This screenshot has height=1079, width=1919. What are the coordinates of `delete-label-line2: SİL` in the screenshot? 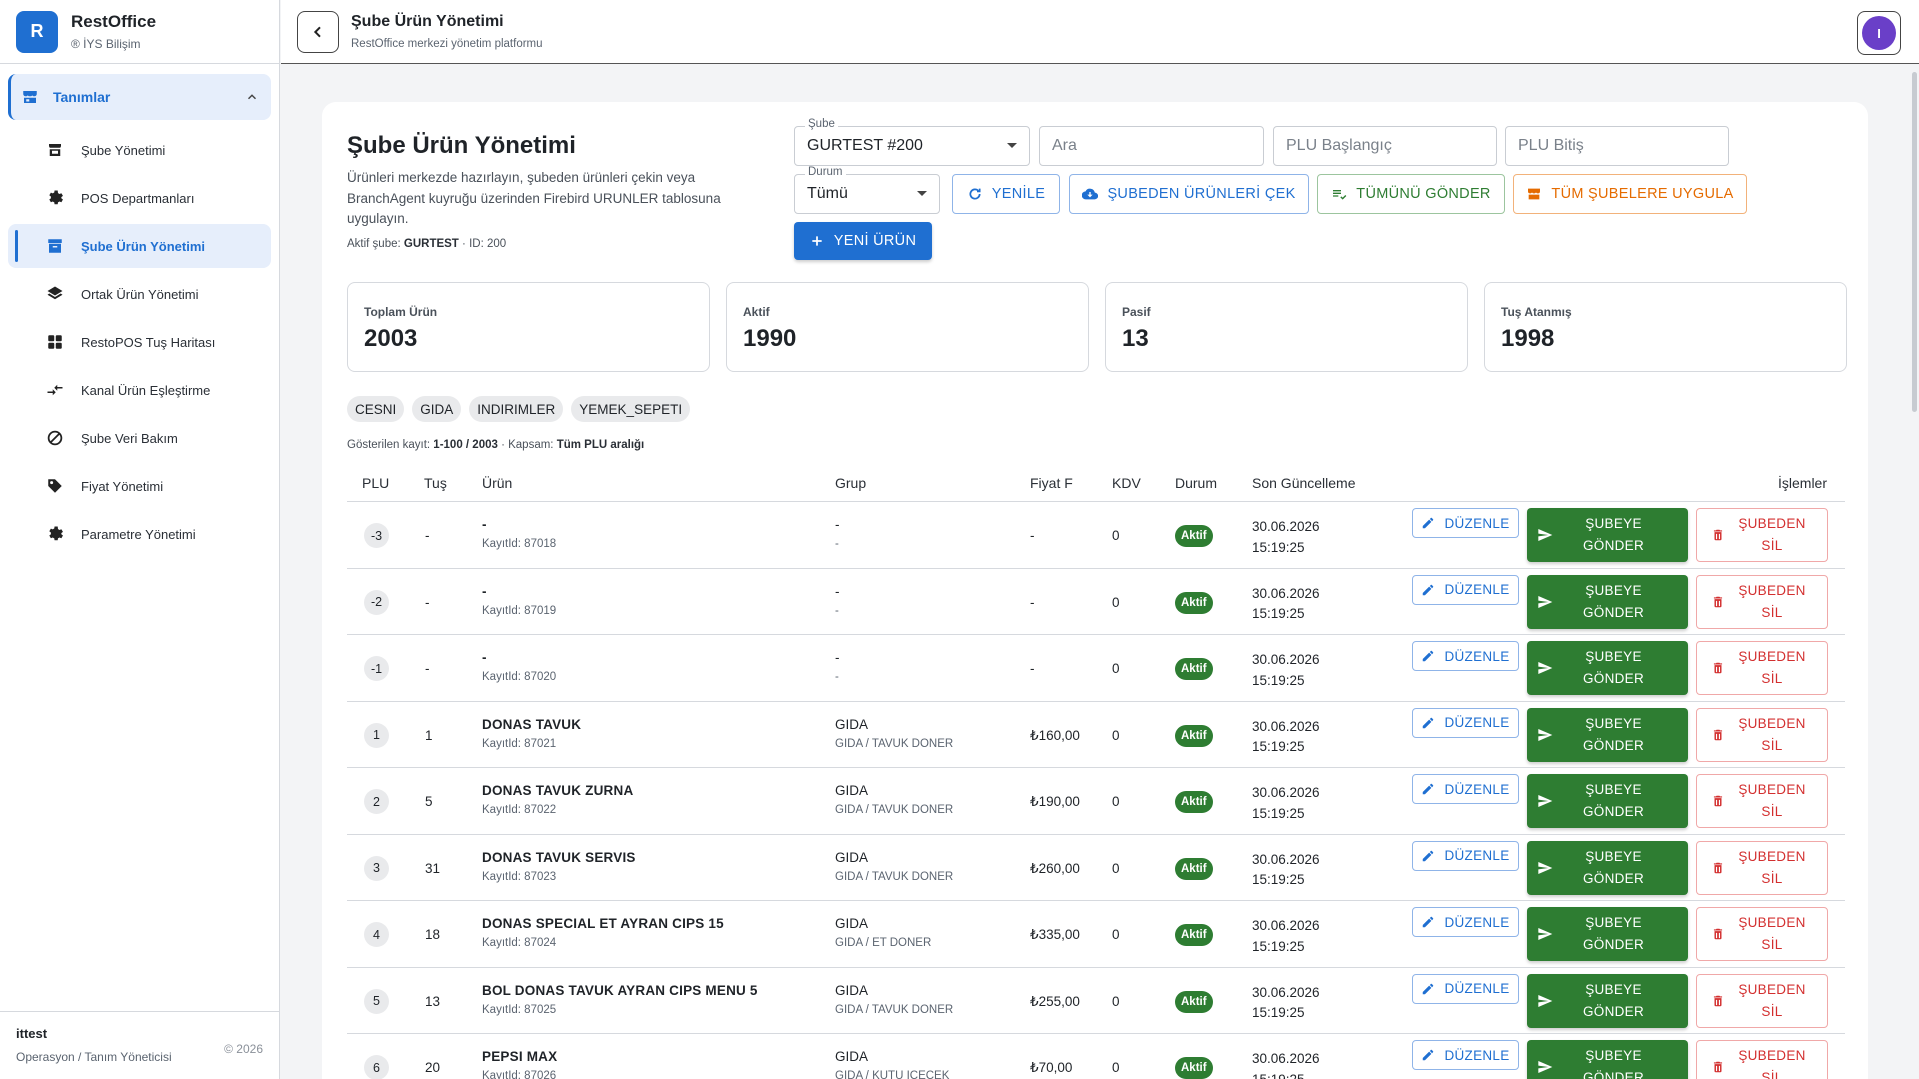 It's located at (1772, 1011).